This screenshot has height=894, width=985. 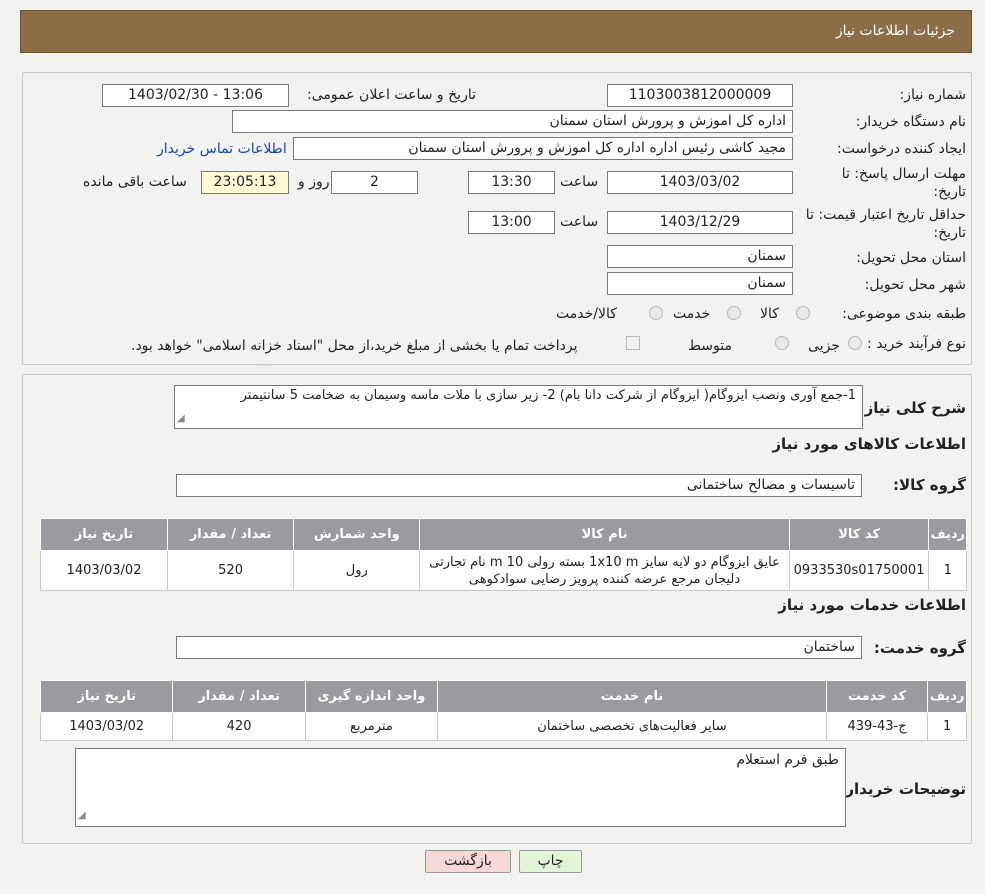 I want to click on validity-date-field: 1403/12/29, so click(x=700, y=222).